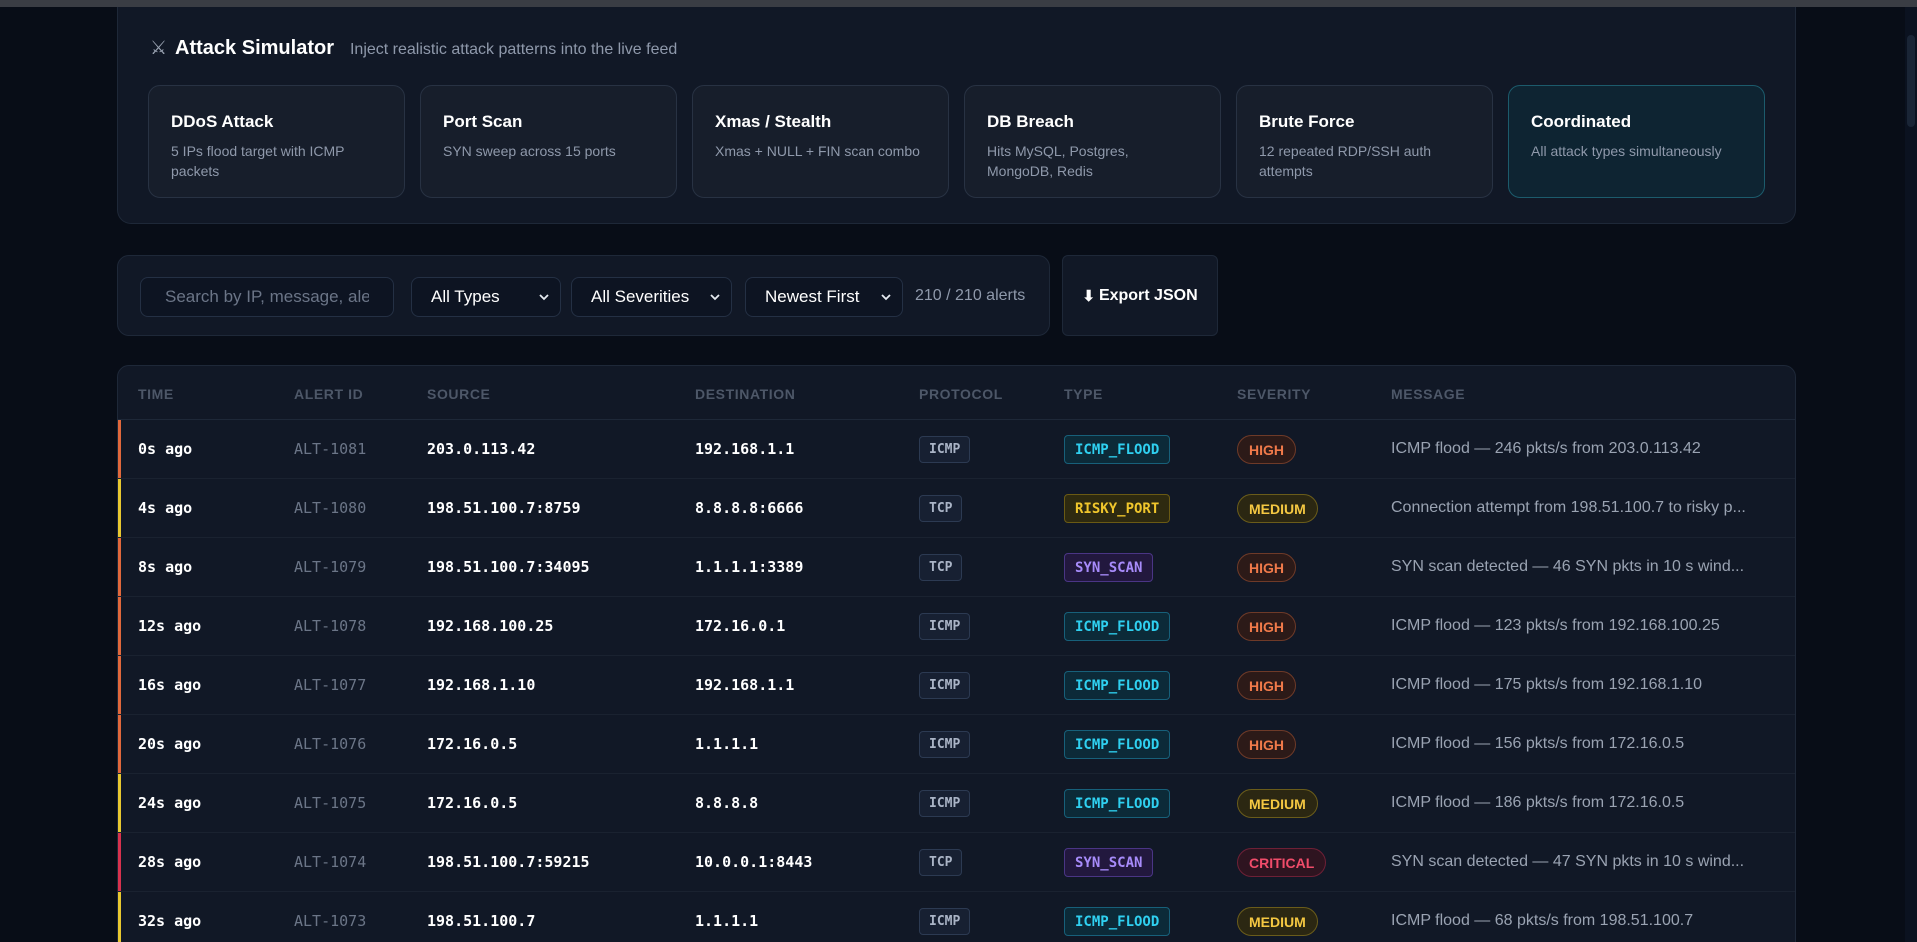 The height and width of the screenshot is (942, 1917). What do you see at coordinates (165, 449) in the screenshot?
I see `cell-time: 0s ago` at bounding box center [165, 449].